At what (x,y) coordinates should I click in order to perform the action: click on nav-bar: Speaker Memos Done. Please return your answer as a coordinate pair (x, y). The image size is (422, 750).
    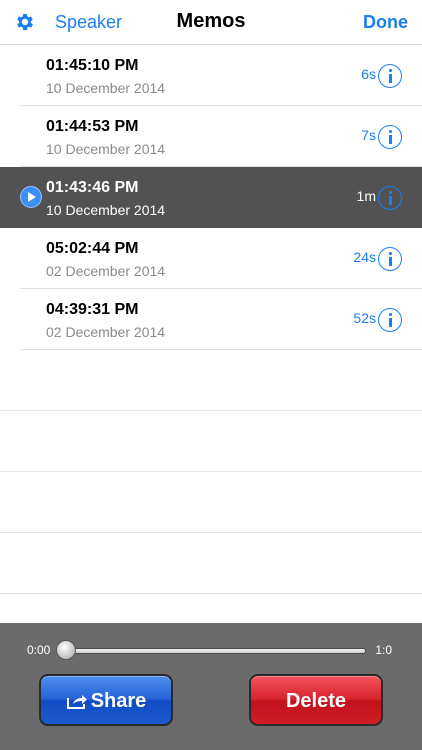
    Looking at the image, I should click on (211, 22).